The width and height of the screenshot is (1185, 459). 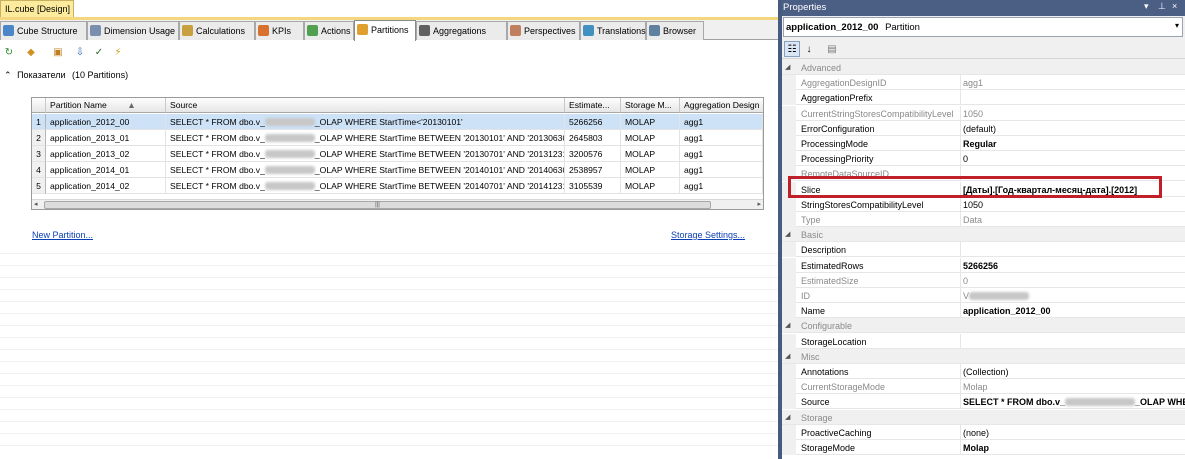 What do you see at coordinates (613, 30) in the screenshot?
I see `tab-translations: Translations` at bounding box center [613, 30].